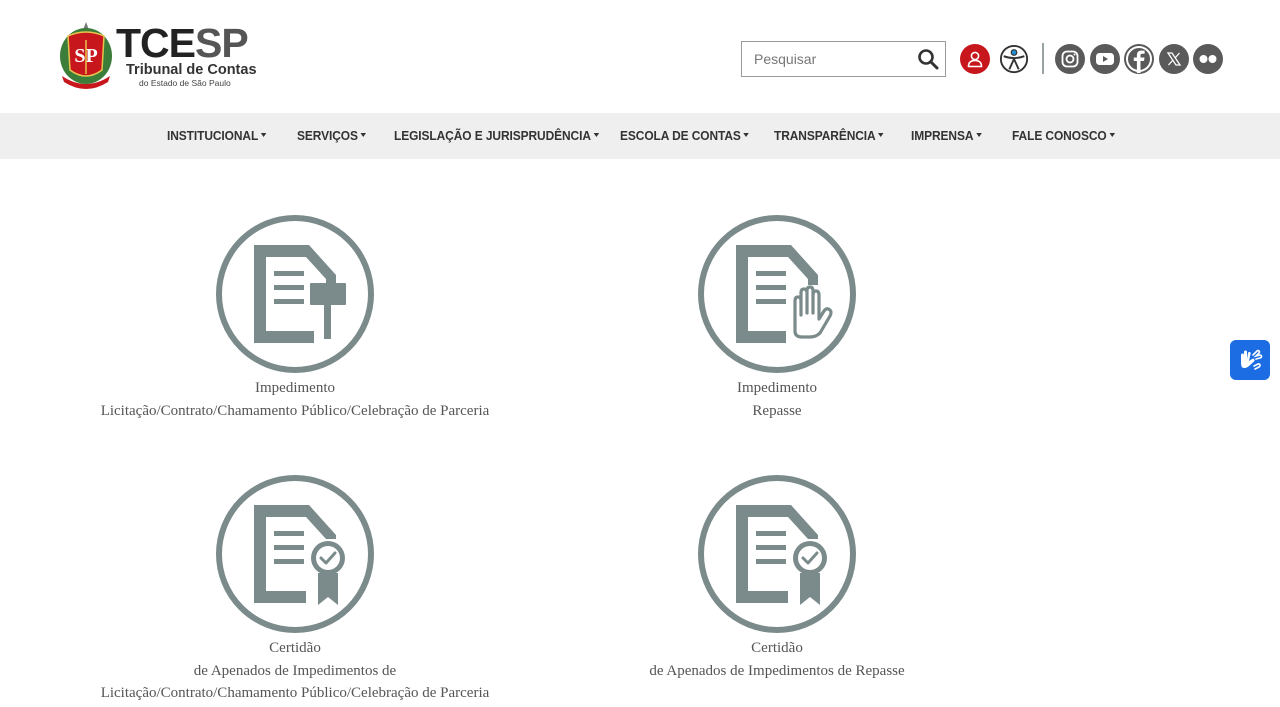 The image size is (1280, 707). I want to click on instagram-link, so click(1070, 59).